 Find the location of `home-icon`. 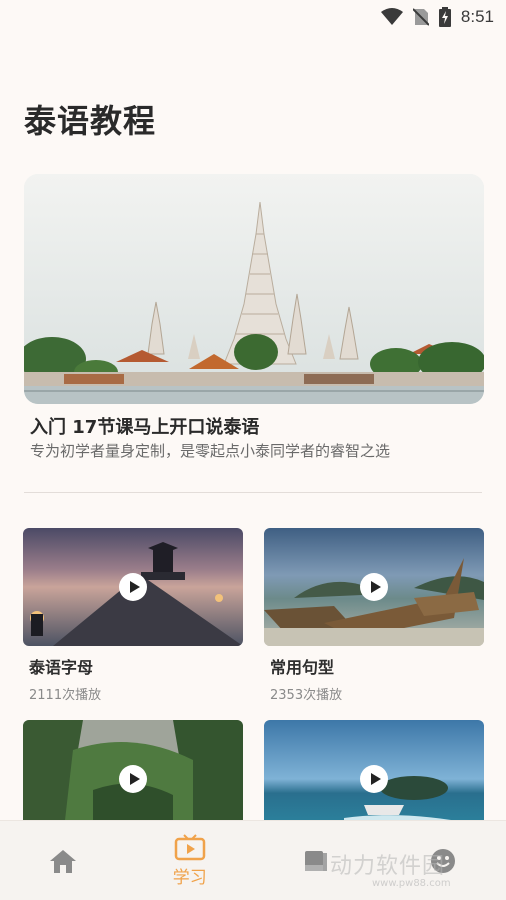

home-icon is located at coordinates (63, 861).